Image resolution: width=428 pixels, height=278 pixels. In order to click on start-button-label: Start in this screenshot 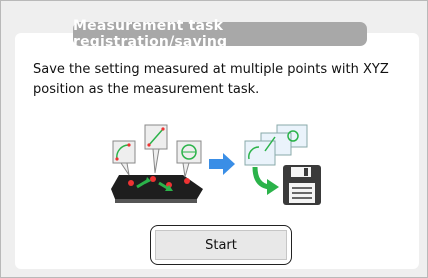, I will do `click(221, 245)`.